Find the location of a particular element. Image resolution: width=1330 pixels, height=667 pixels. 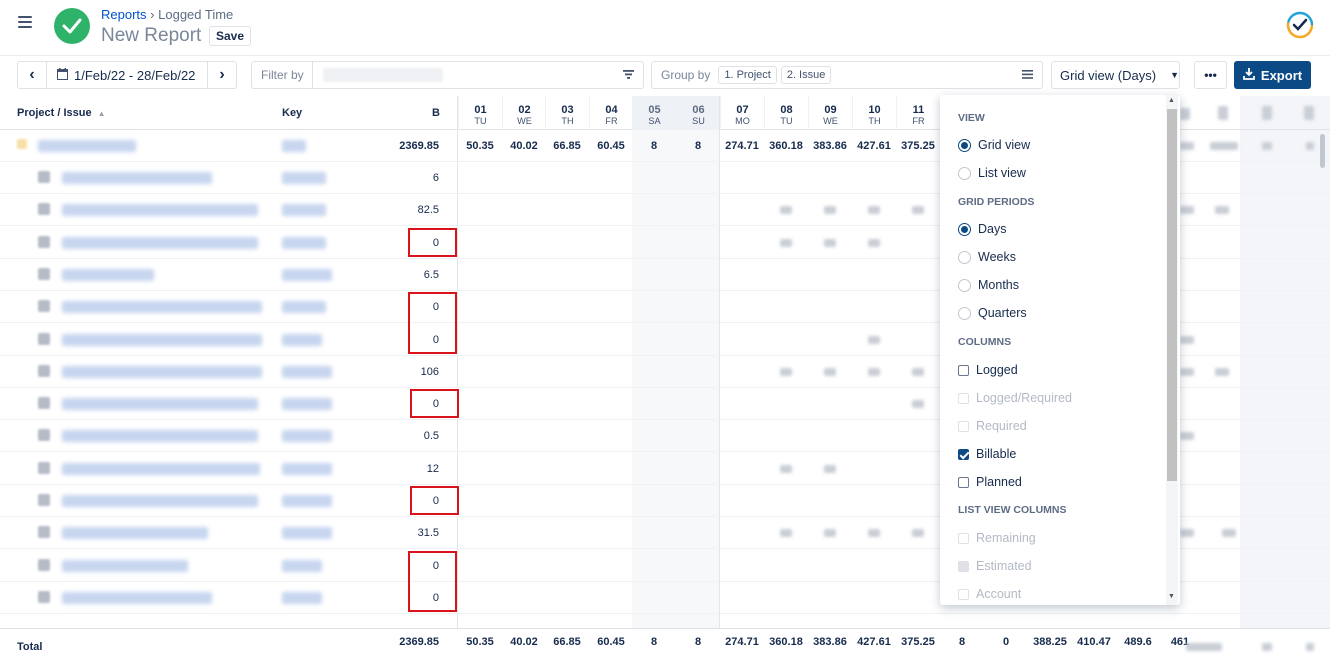

date-range-text: 1/Feb/22 - 28/Feb/22 is located at coordinates (135, 75).